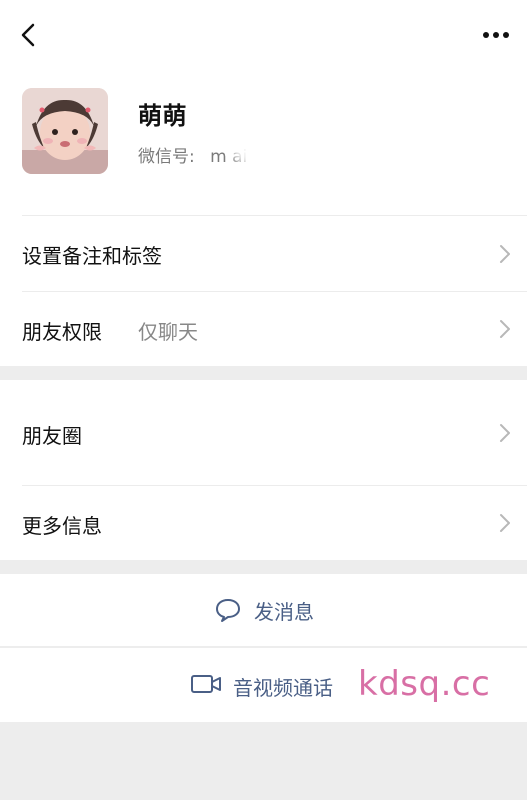 The width and height of the screenshot is (527, 800). Describe the element at coordinates (92, 256) in the screenshot. I see `row-label: 设置备注和标签` at that location.